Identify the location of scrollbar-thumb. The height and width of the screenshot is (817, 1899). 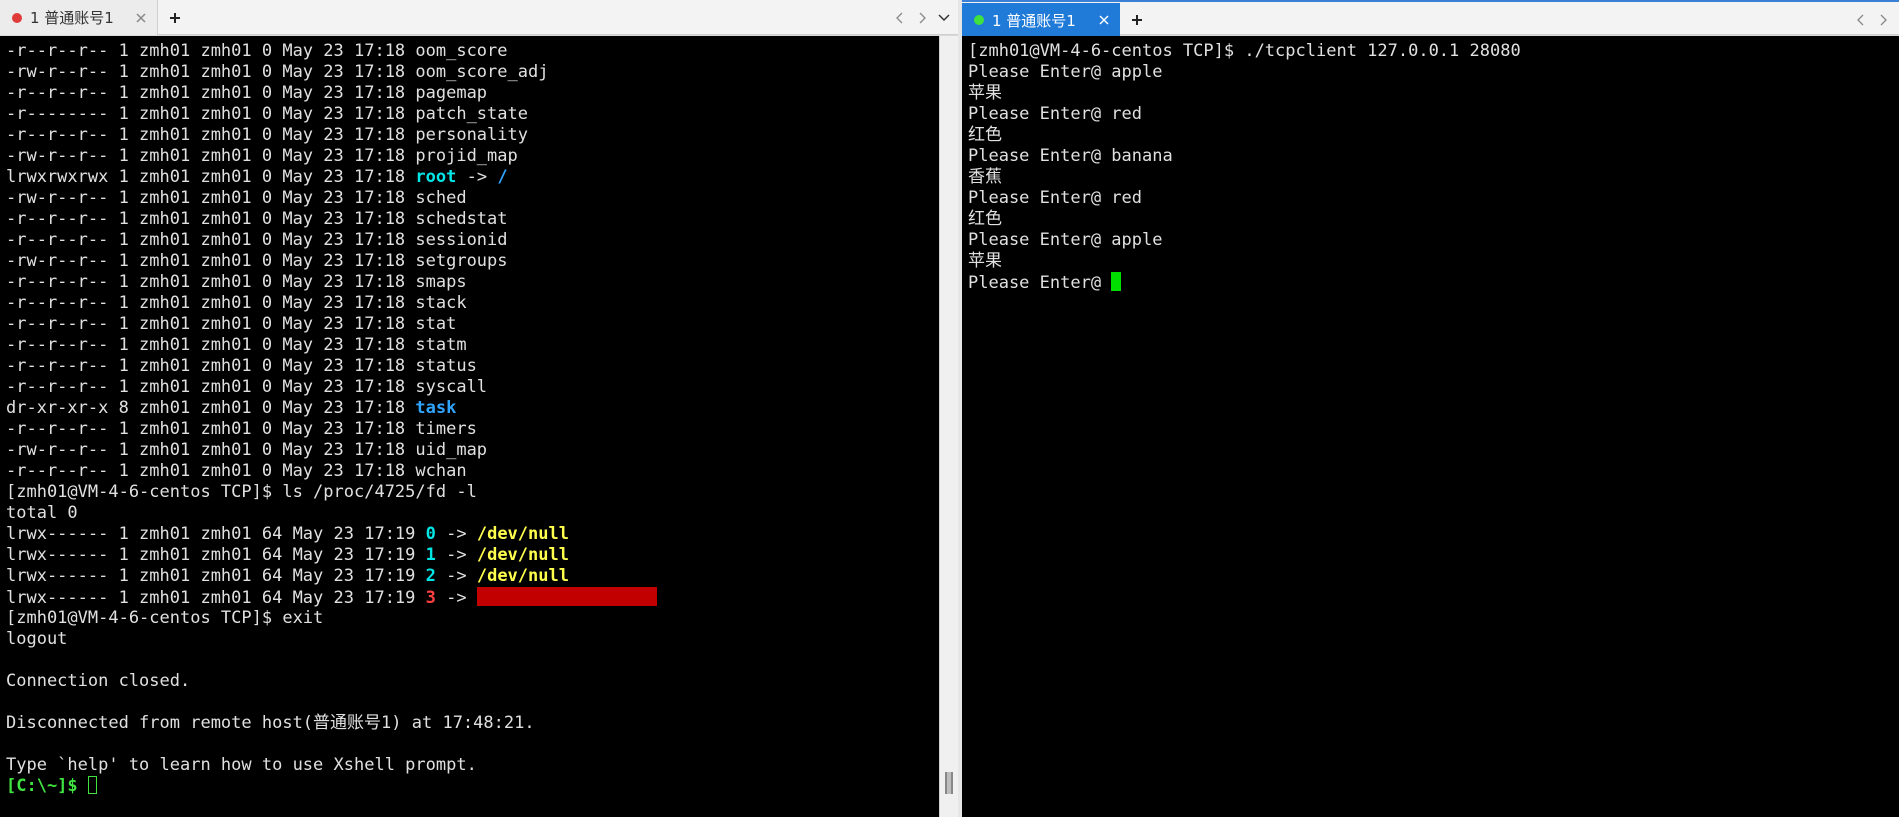
(949, 783).